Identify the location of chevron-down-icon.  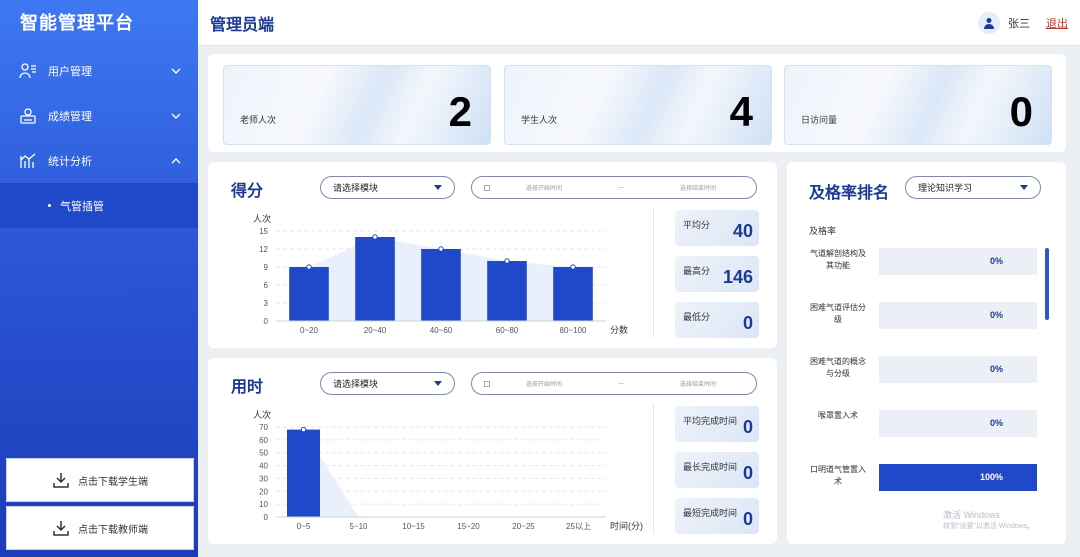
(176, 116).